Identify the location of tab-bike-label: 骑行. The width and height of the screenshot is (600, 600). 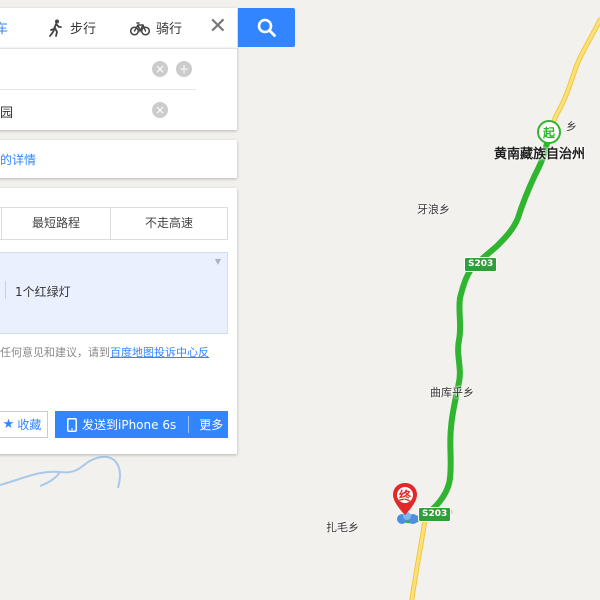
(169, 29).